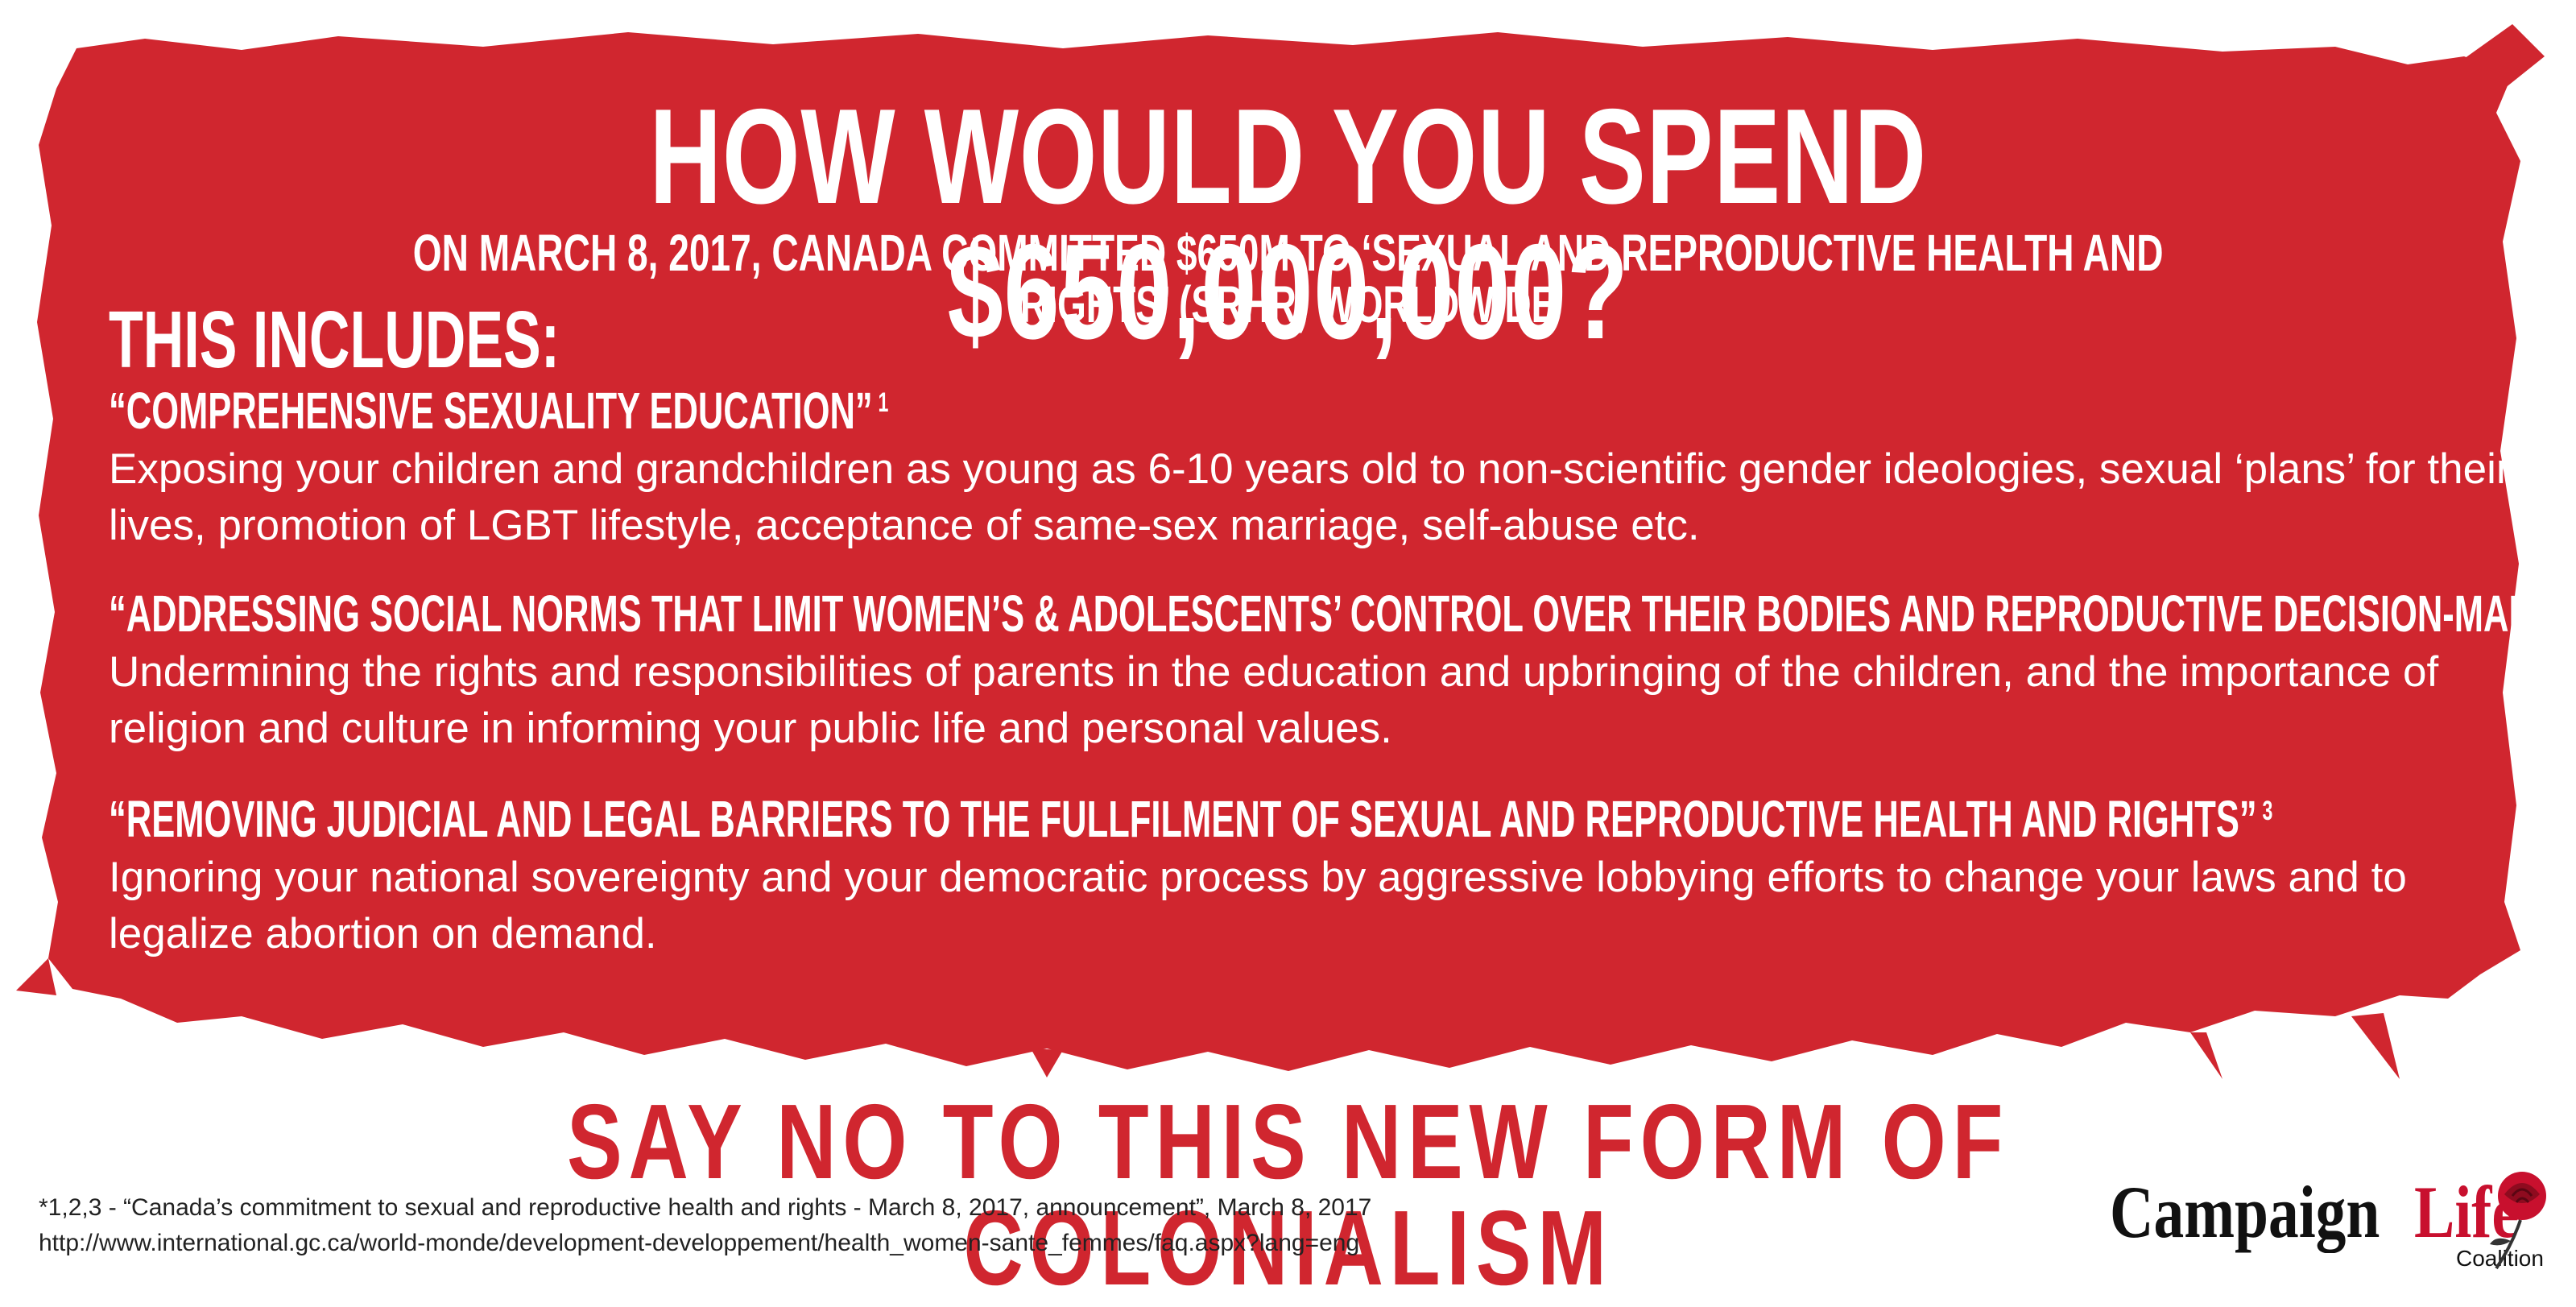  I want to click on rose-icon, so click(2518, 1221).